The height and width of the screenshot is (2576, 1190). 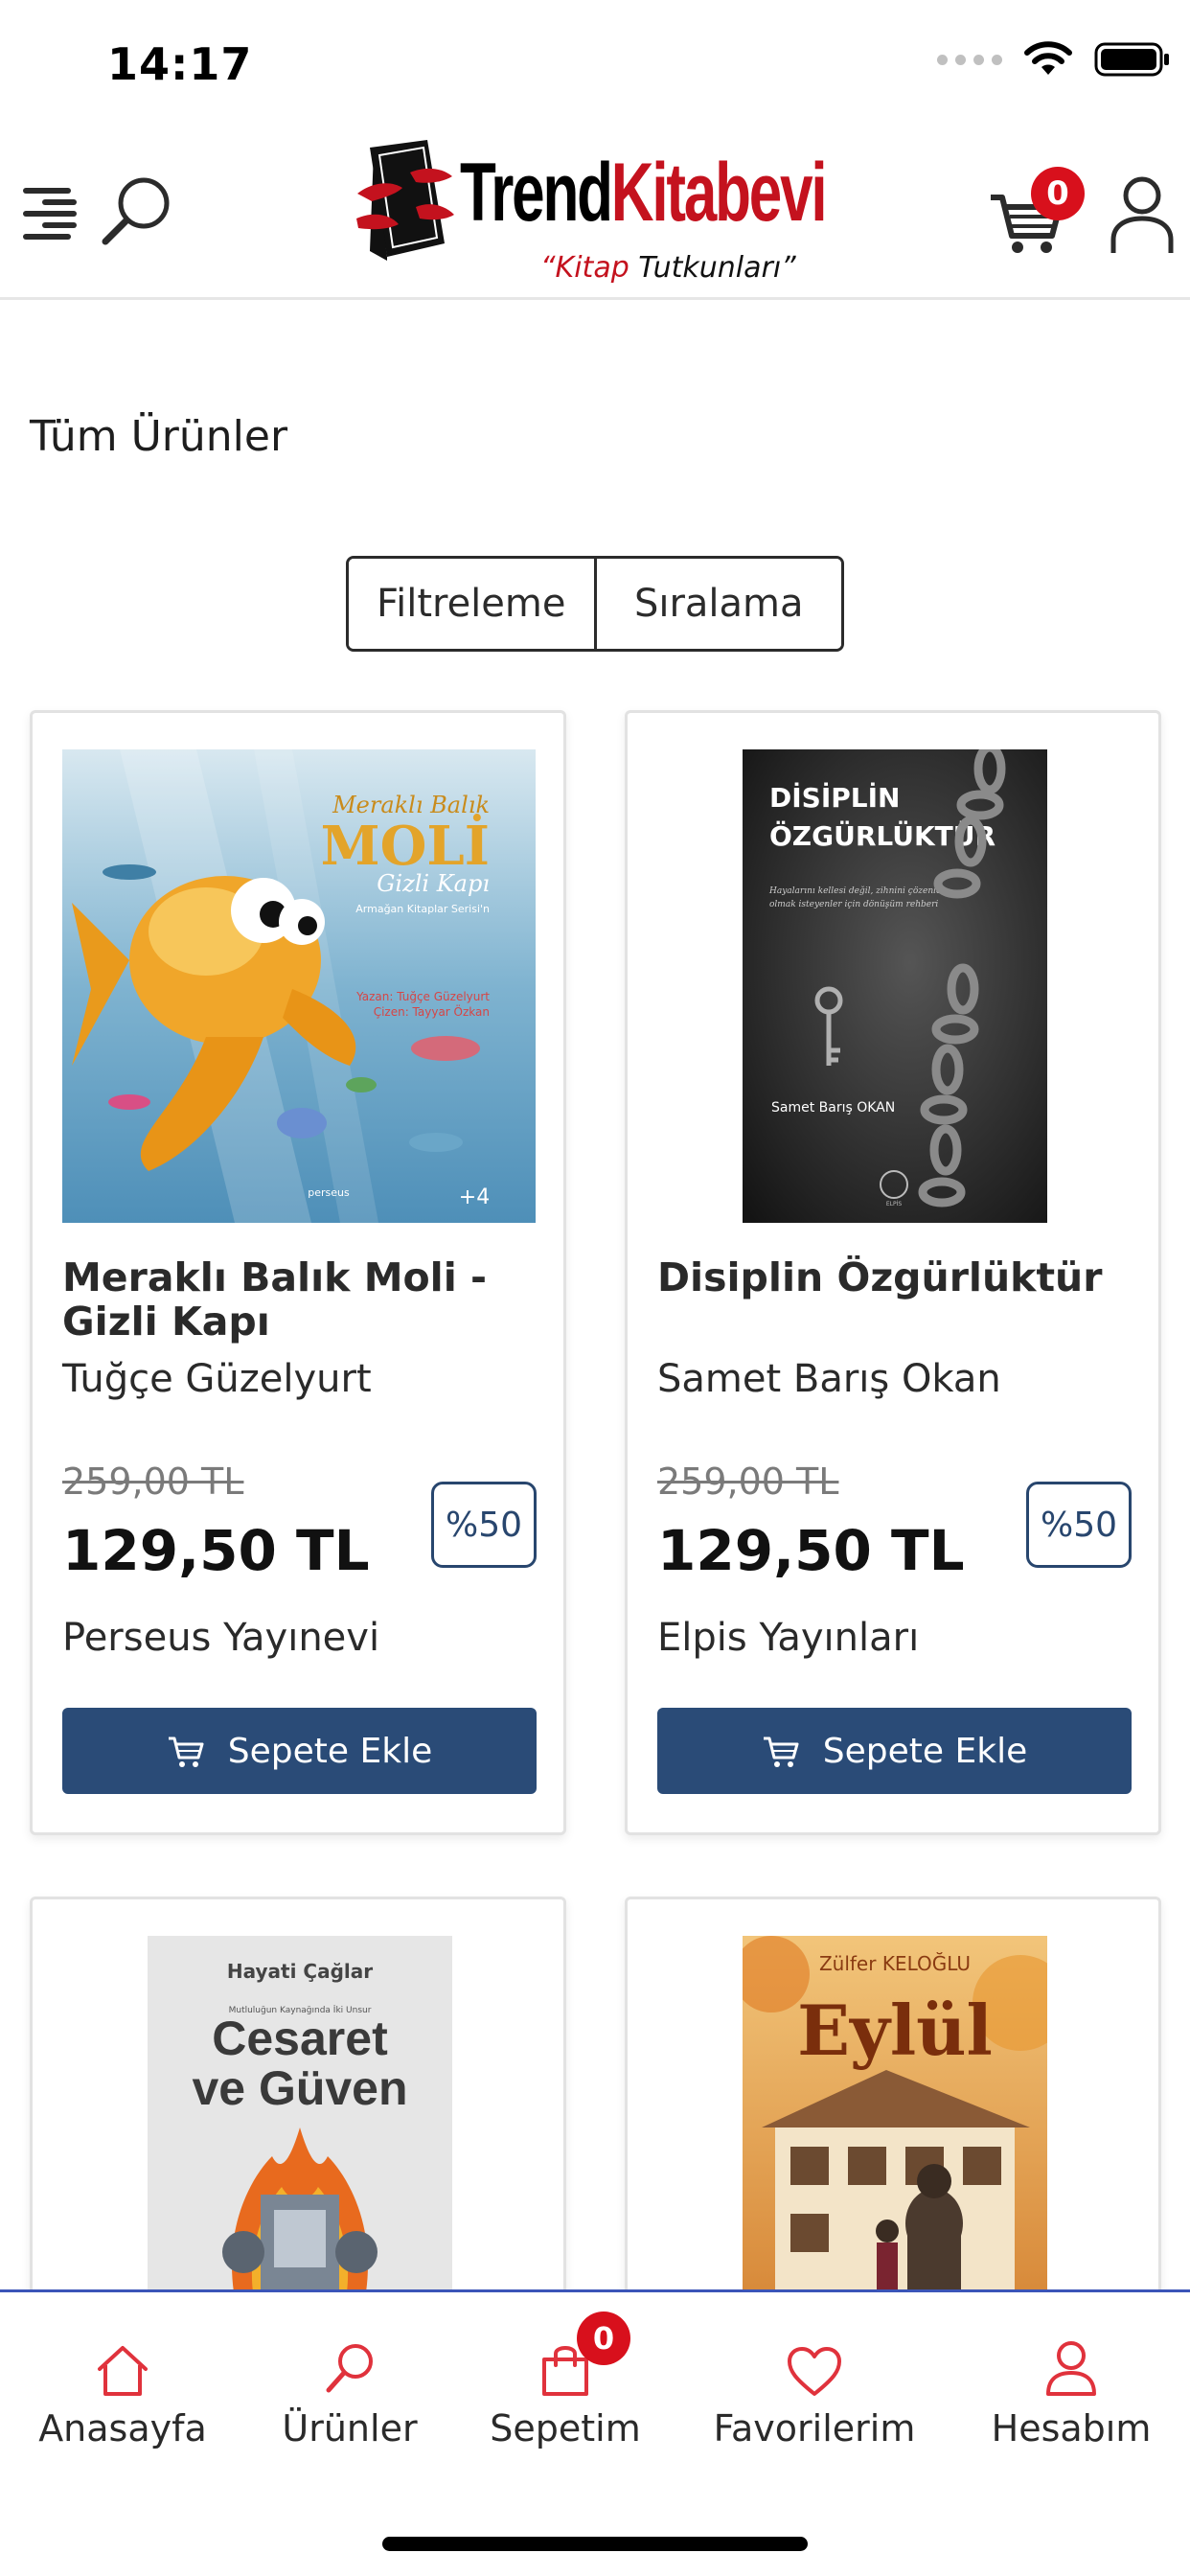 What do you see at coordinates (789, 1638) in the screenshot?
I see `product-publisher: Elpis Yayınları` at bounding box center [789, 1638].